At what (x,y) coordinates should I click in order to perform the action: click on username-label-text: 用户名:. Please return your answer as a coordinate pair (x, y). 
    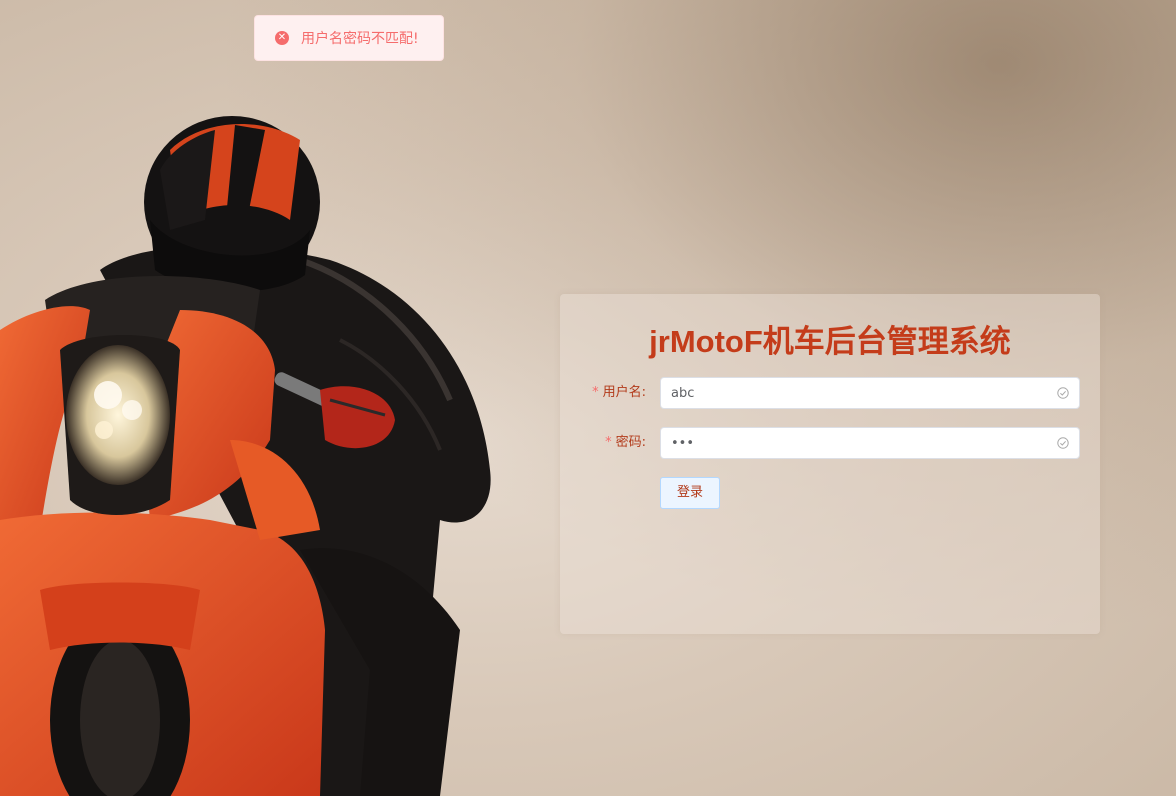
    Looking at the image, I should click on (624, 392).